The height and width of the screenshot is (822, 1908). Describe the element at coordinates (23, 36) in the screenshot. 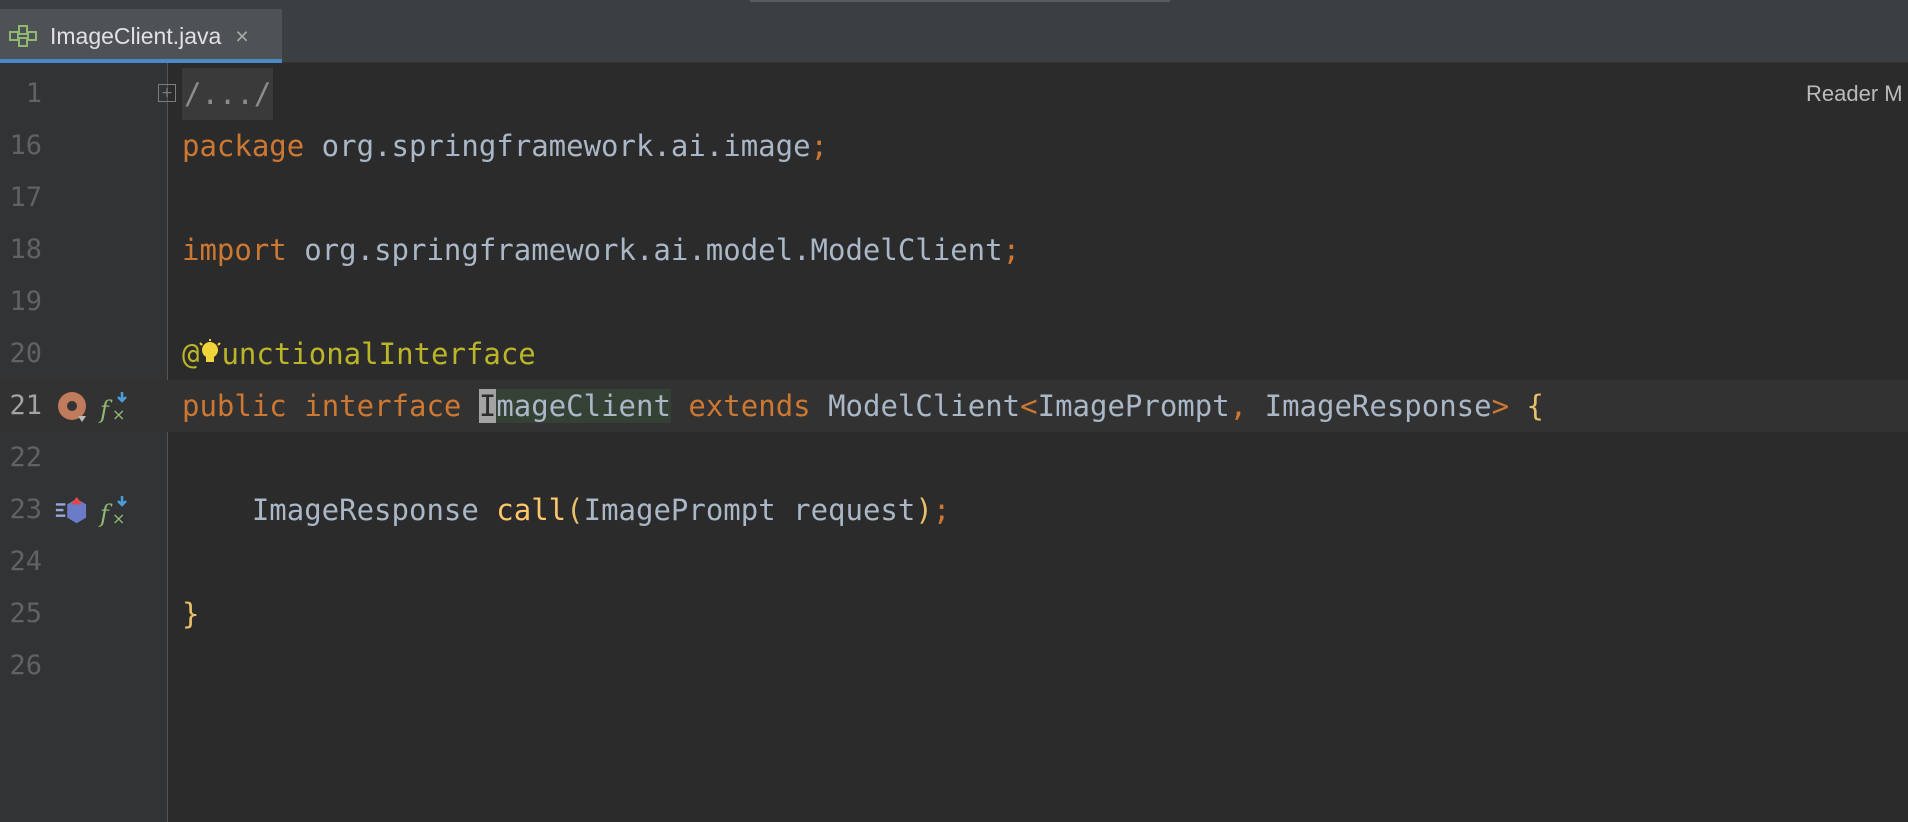

I see `interface-file-icon` at that location.